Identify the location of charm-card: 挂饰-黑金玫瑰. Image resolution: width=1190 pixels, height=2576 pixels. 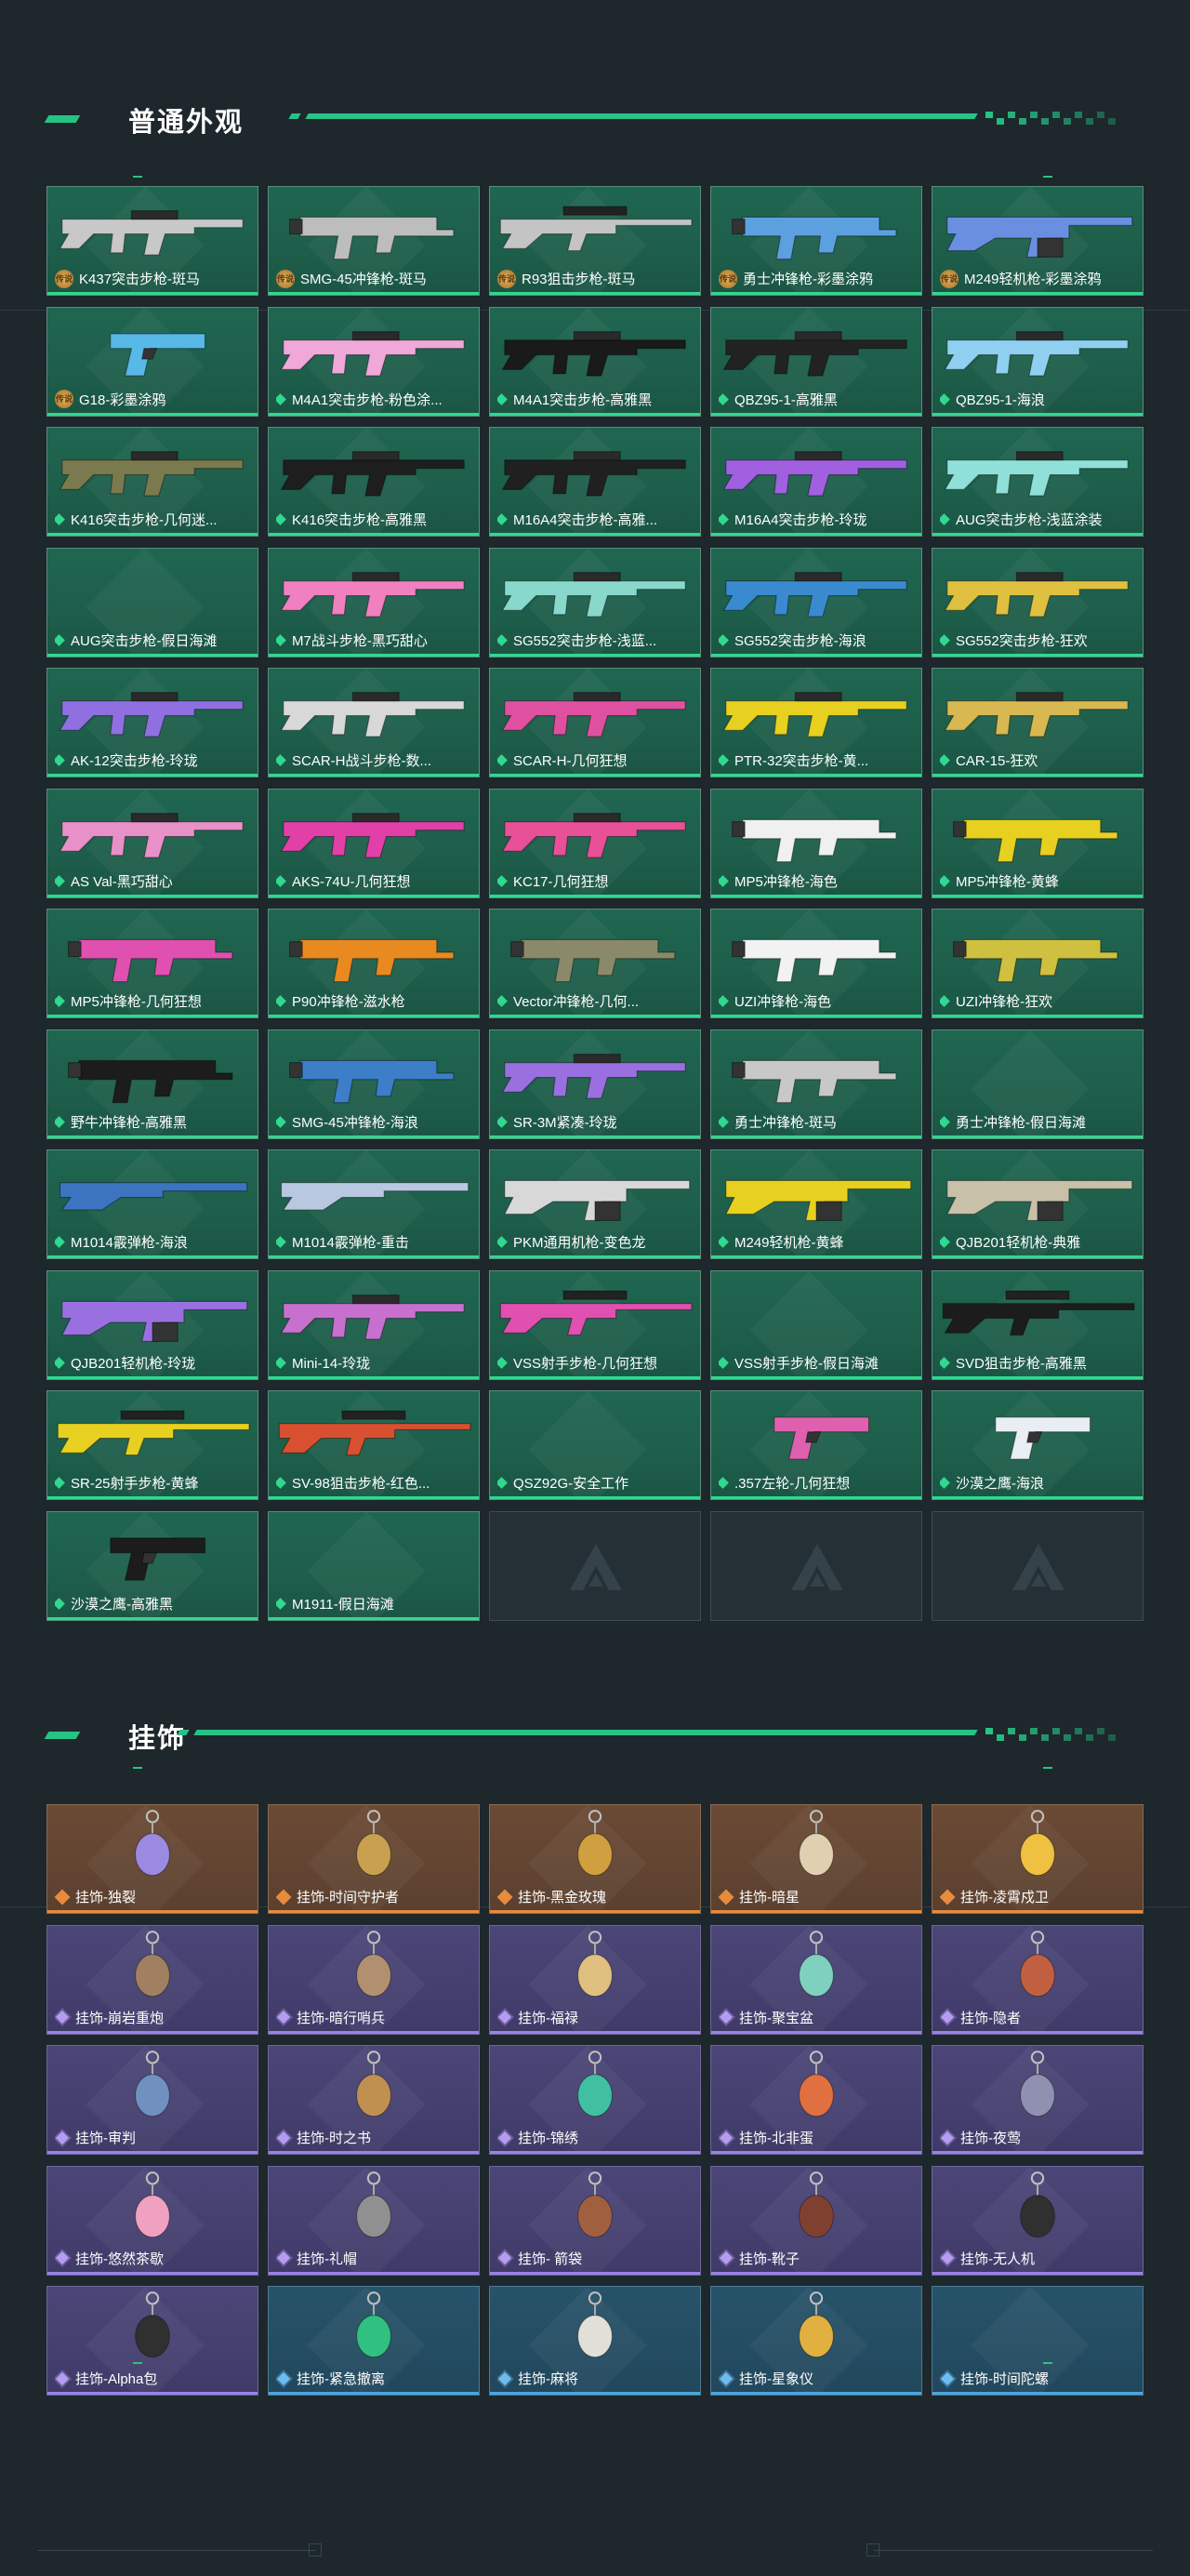
(595, 1859).